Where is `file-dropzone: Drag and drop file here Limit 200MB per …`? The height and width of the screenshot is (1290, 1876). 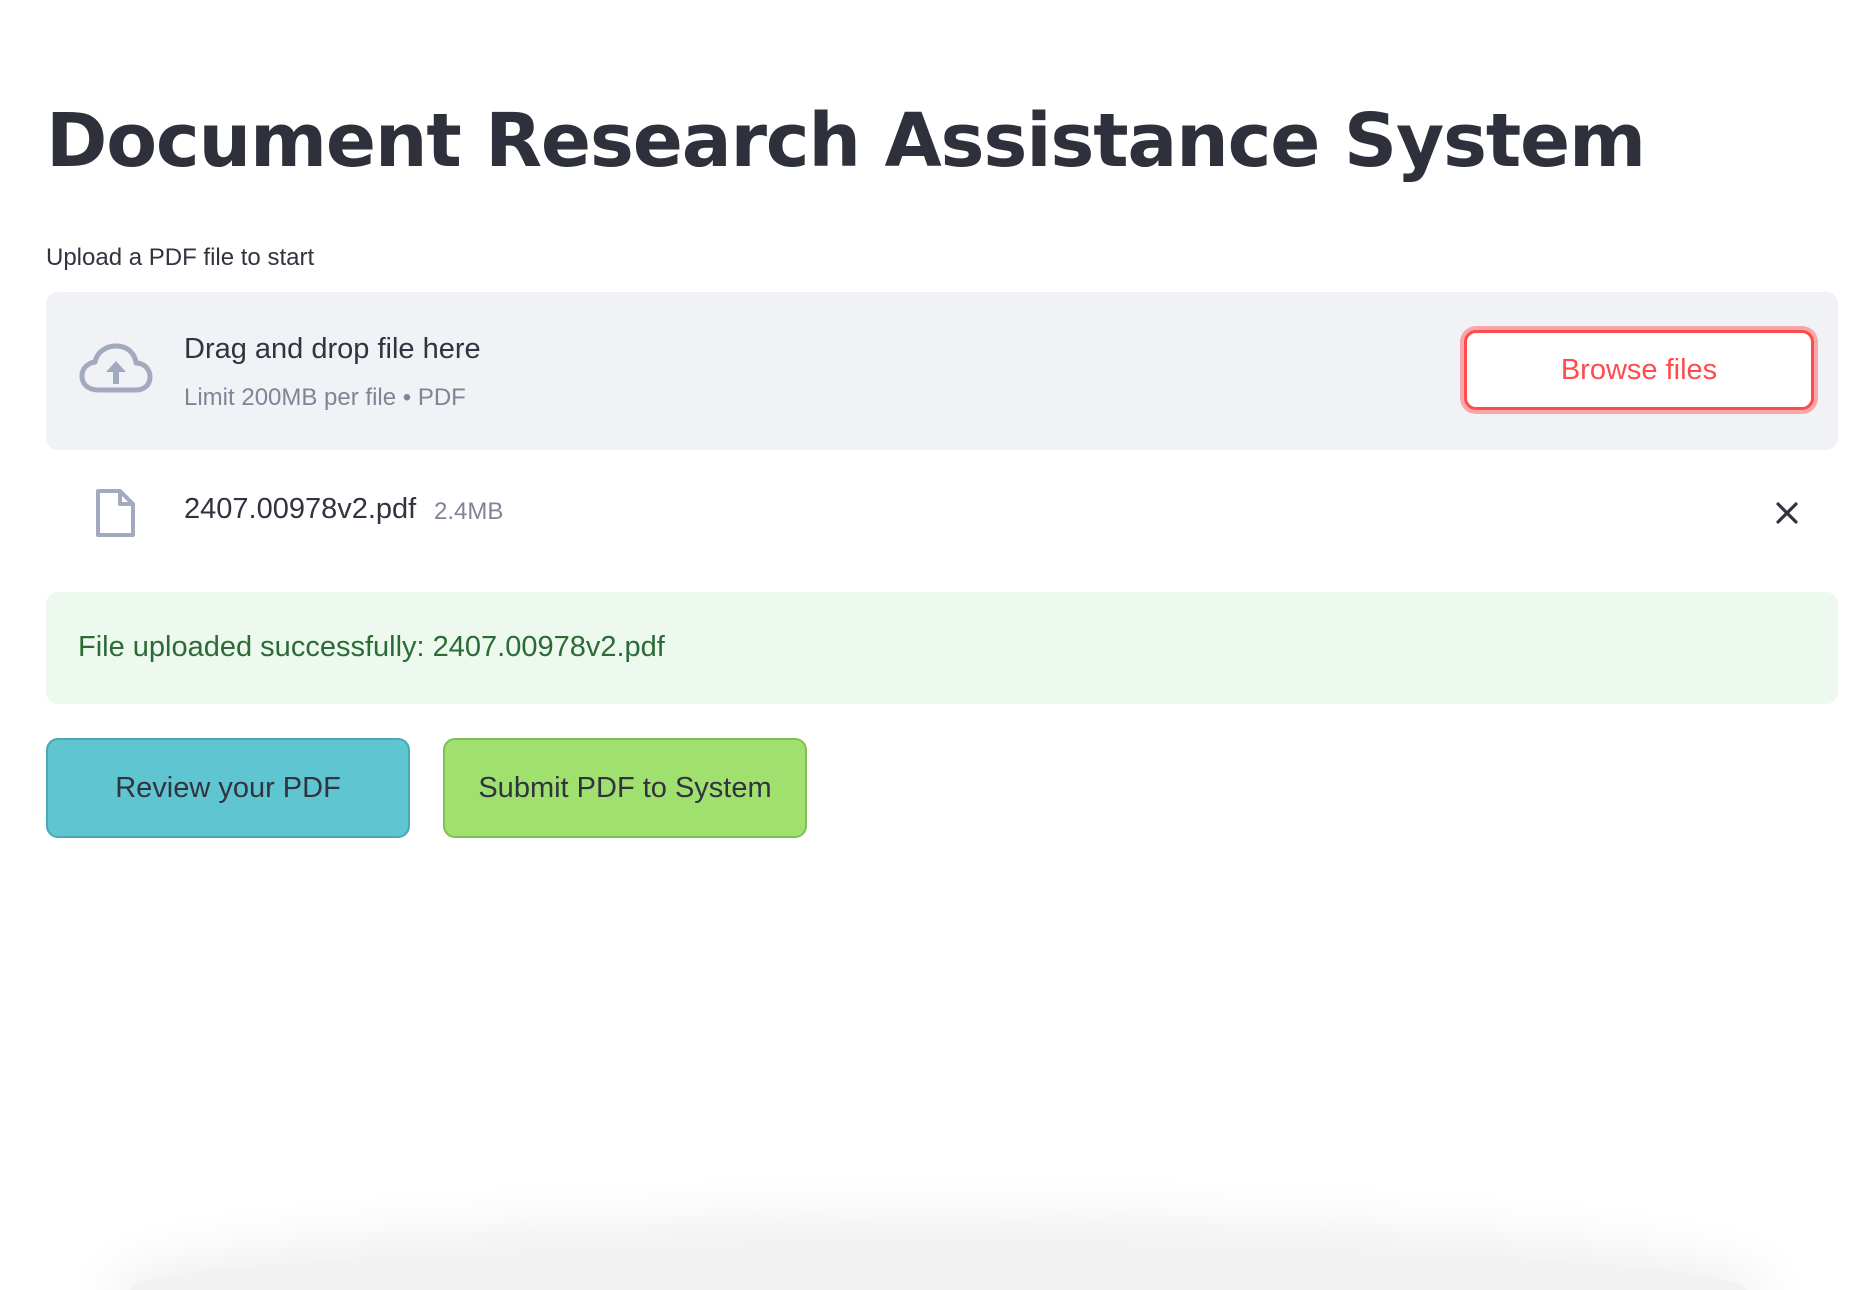 file-dropzone: Drag and drop file here Limit 200MB per … is located at coordinates (942, 371).